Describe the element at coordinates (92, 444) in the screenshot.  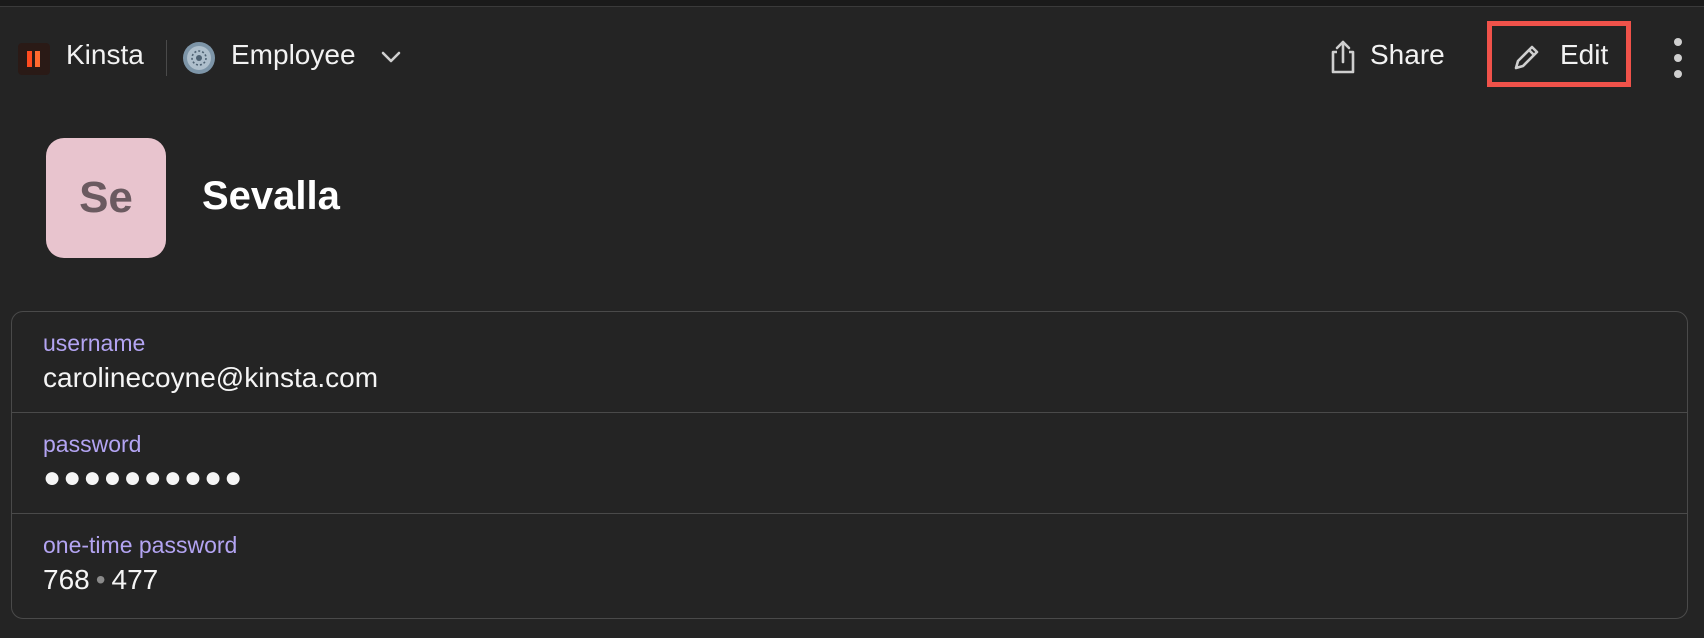
I see `field-label: password` at that location.